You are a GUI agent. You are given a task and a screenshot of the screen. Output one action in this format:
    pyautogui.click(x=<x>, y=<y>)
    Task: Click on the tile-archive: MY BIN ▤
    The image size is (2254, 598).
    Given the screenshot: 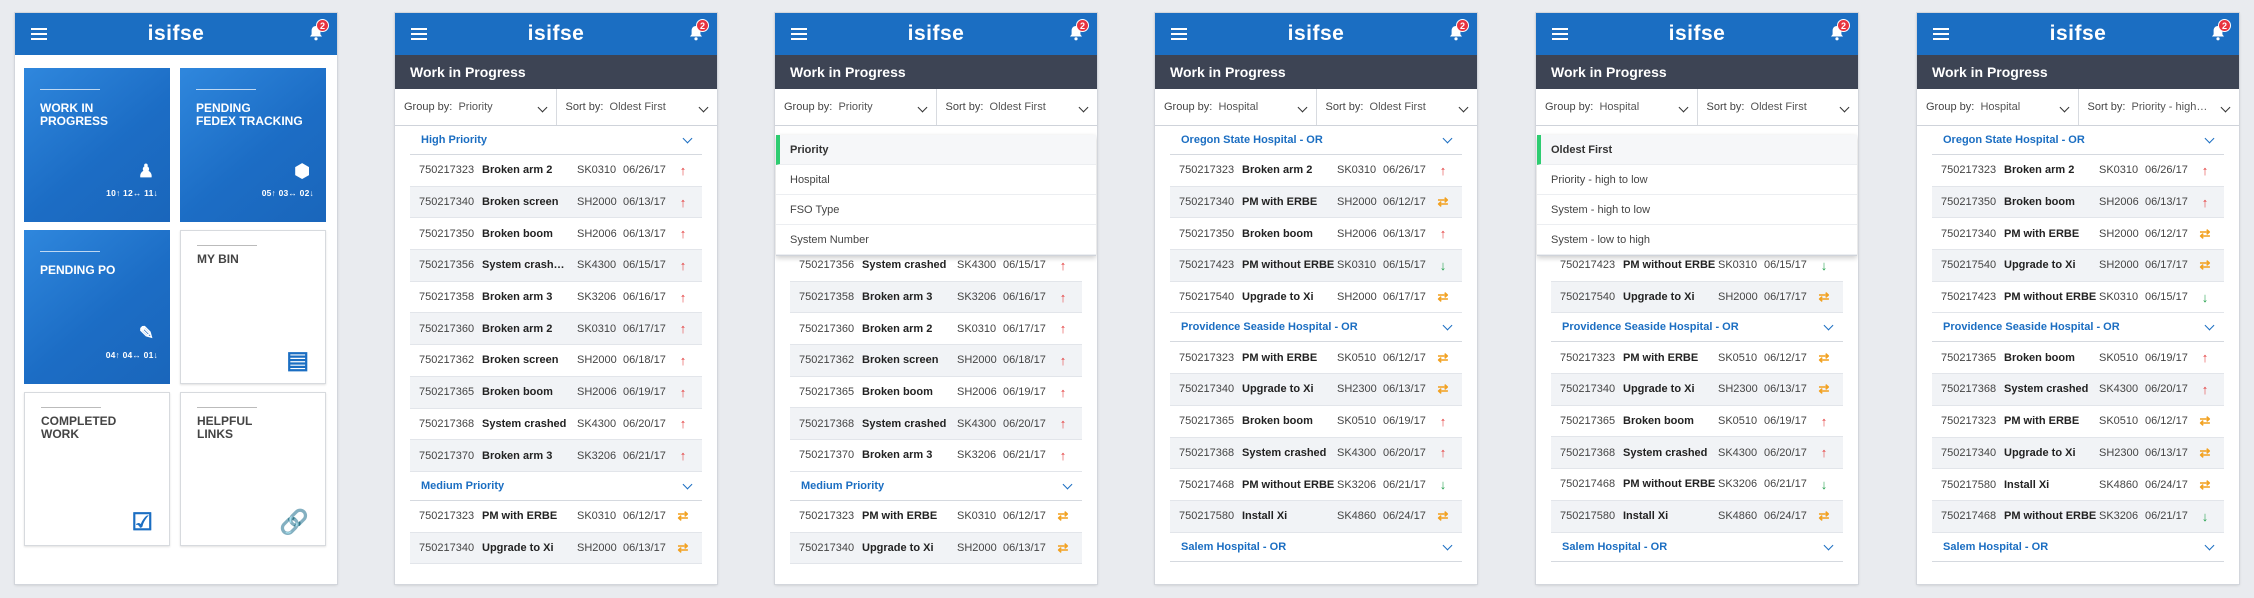 What is the action you would take?
    pyautogui.click(x=253, y=307)
    